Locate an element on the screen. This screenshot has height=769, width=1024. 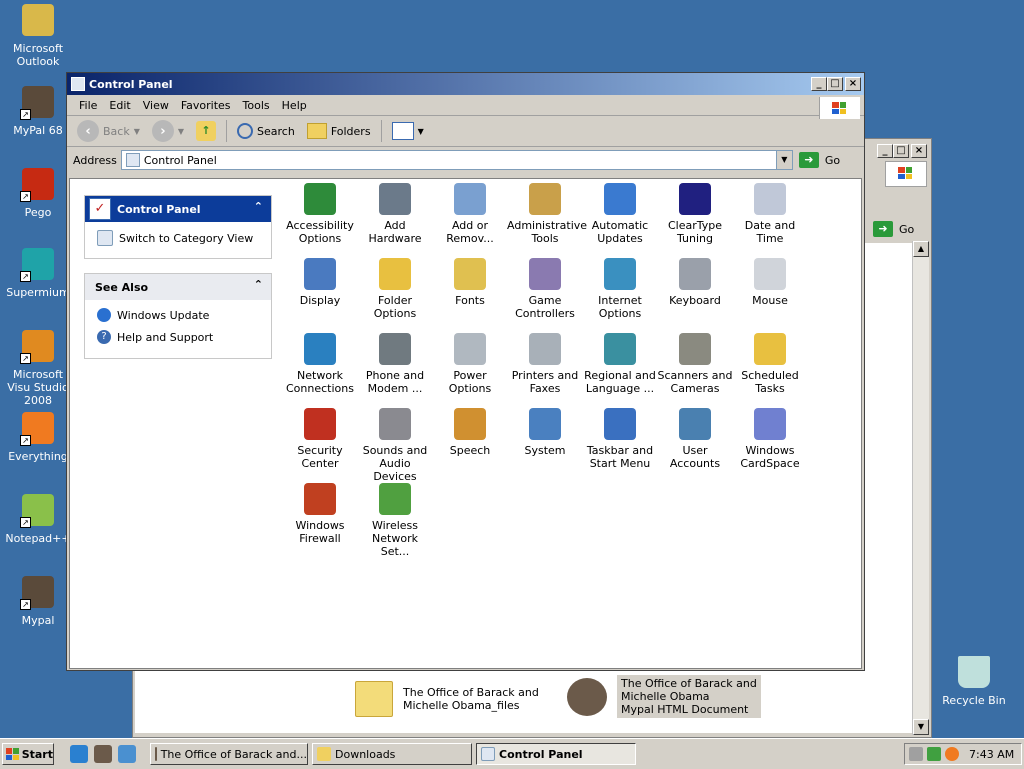
applet-label: Folder Options is located at coordinates (395, 307).